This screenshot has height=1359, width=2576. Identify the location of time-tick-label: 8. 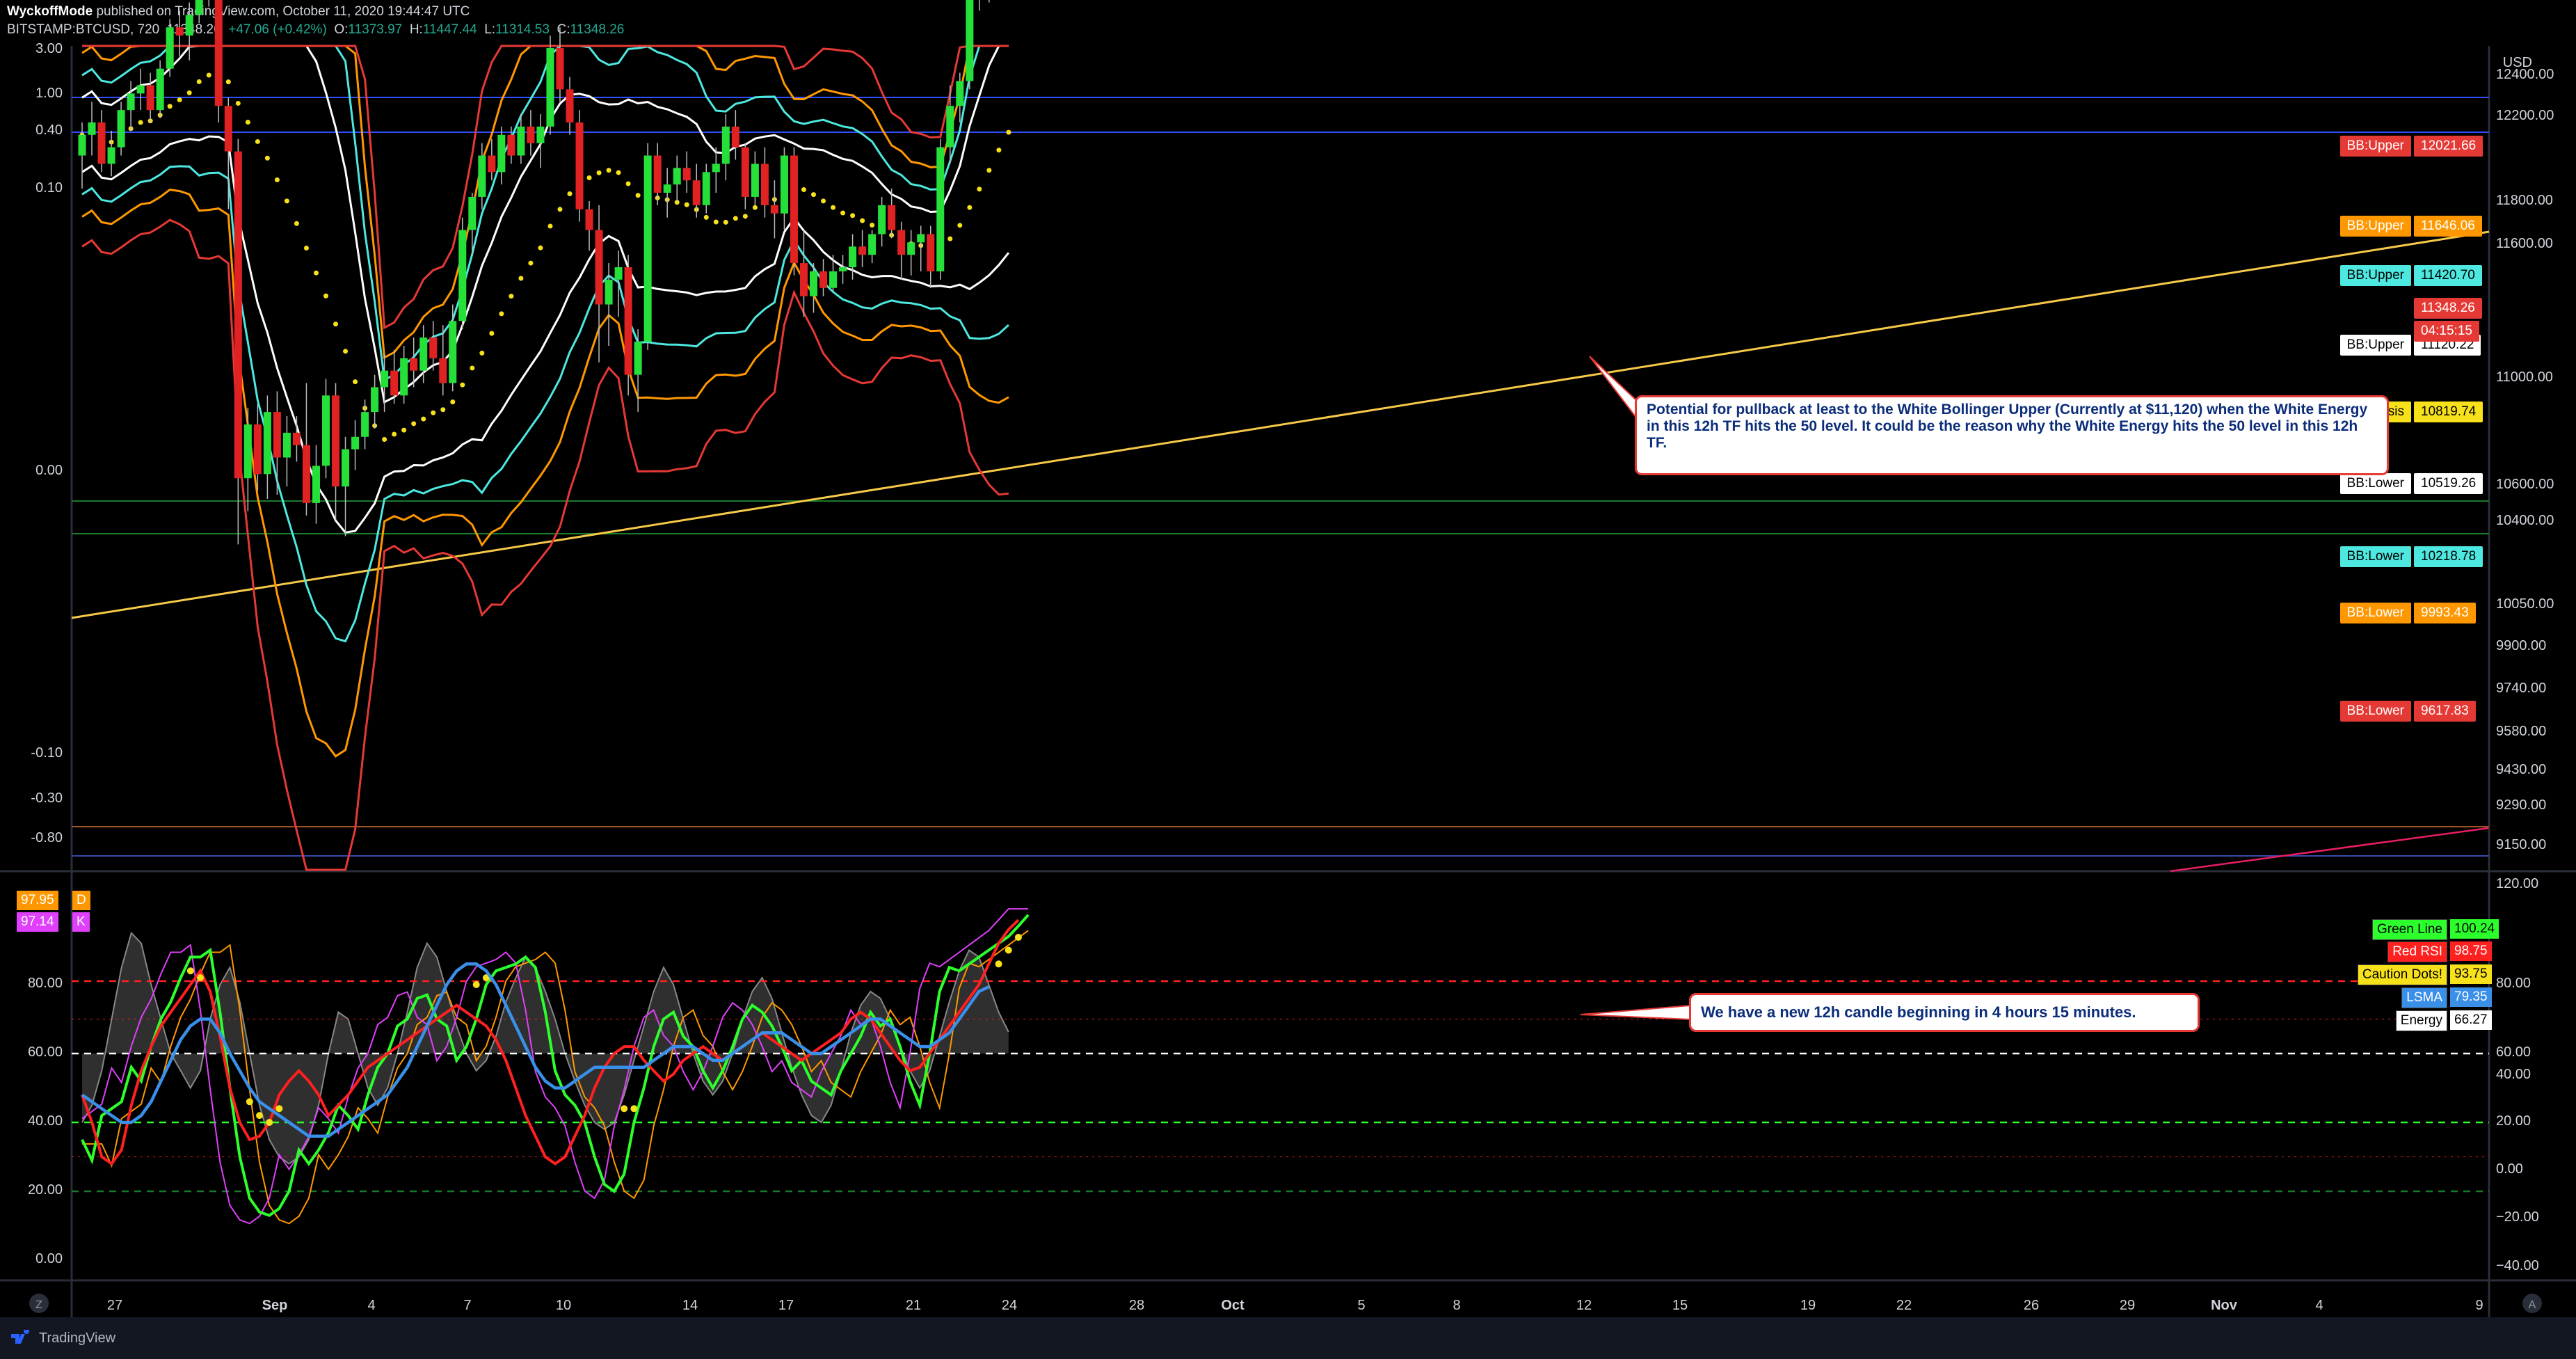
(1456, 1305).